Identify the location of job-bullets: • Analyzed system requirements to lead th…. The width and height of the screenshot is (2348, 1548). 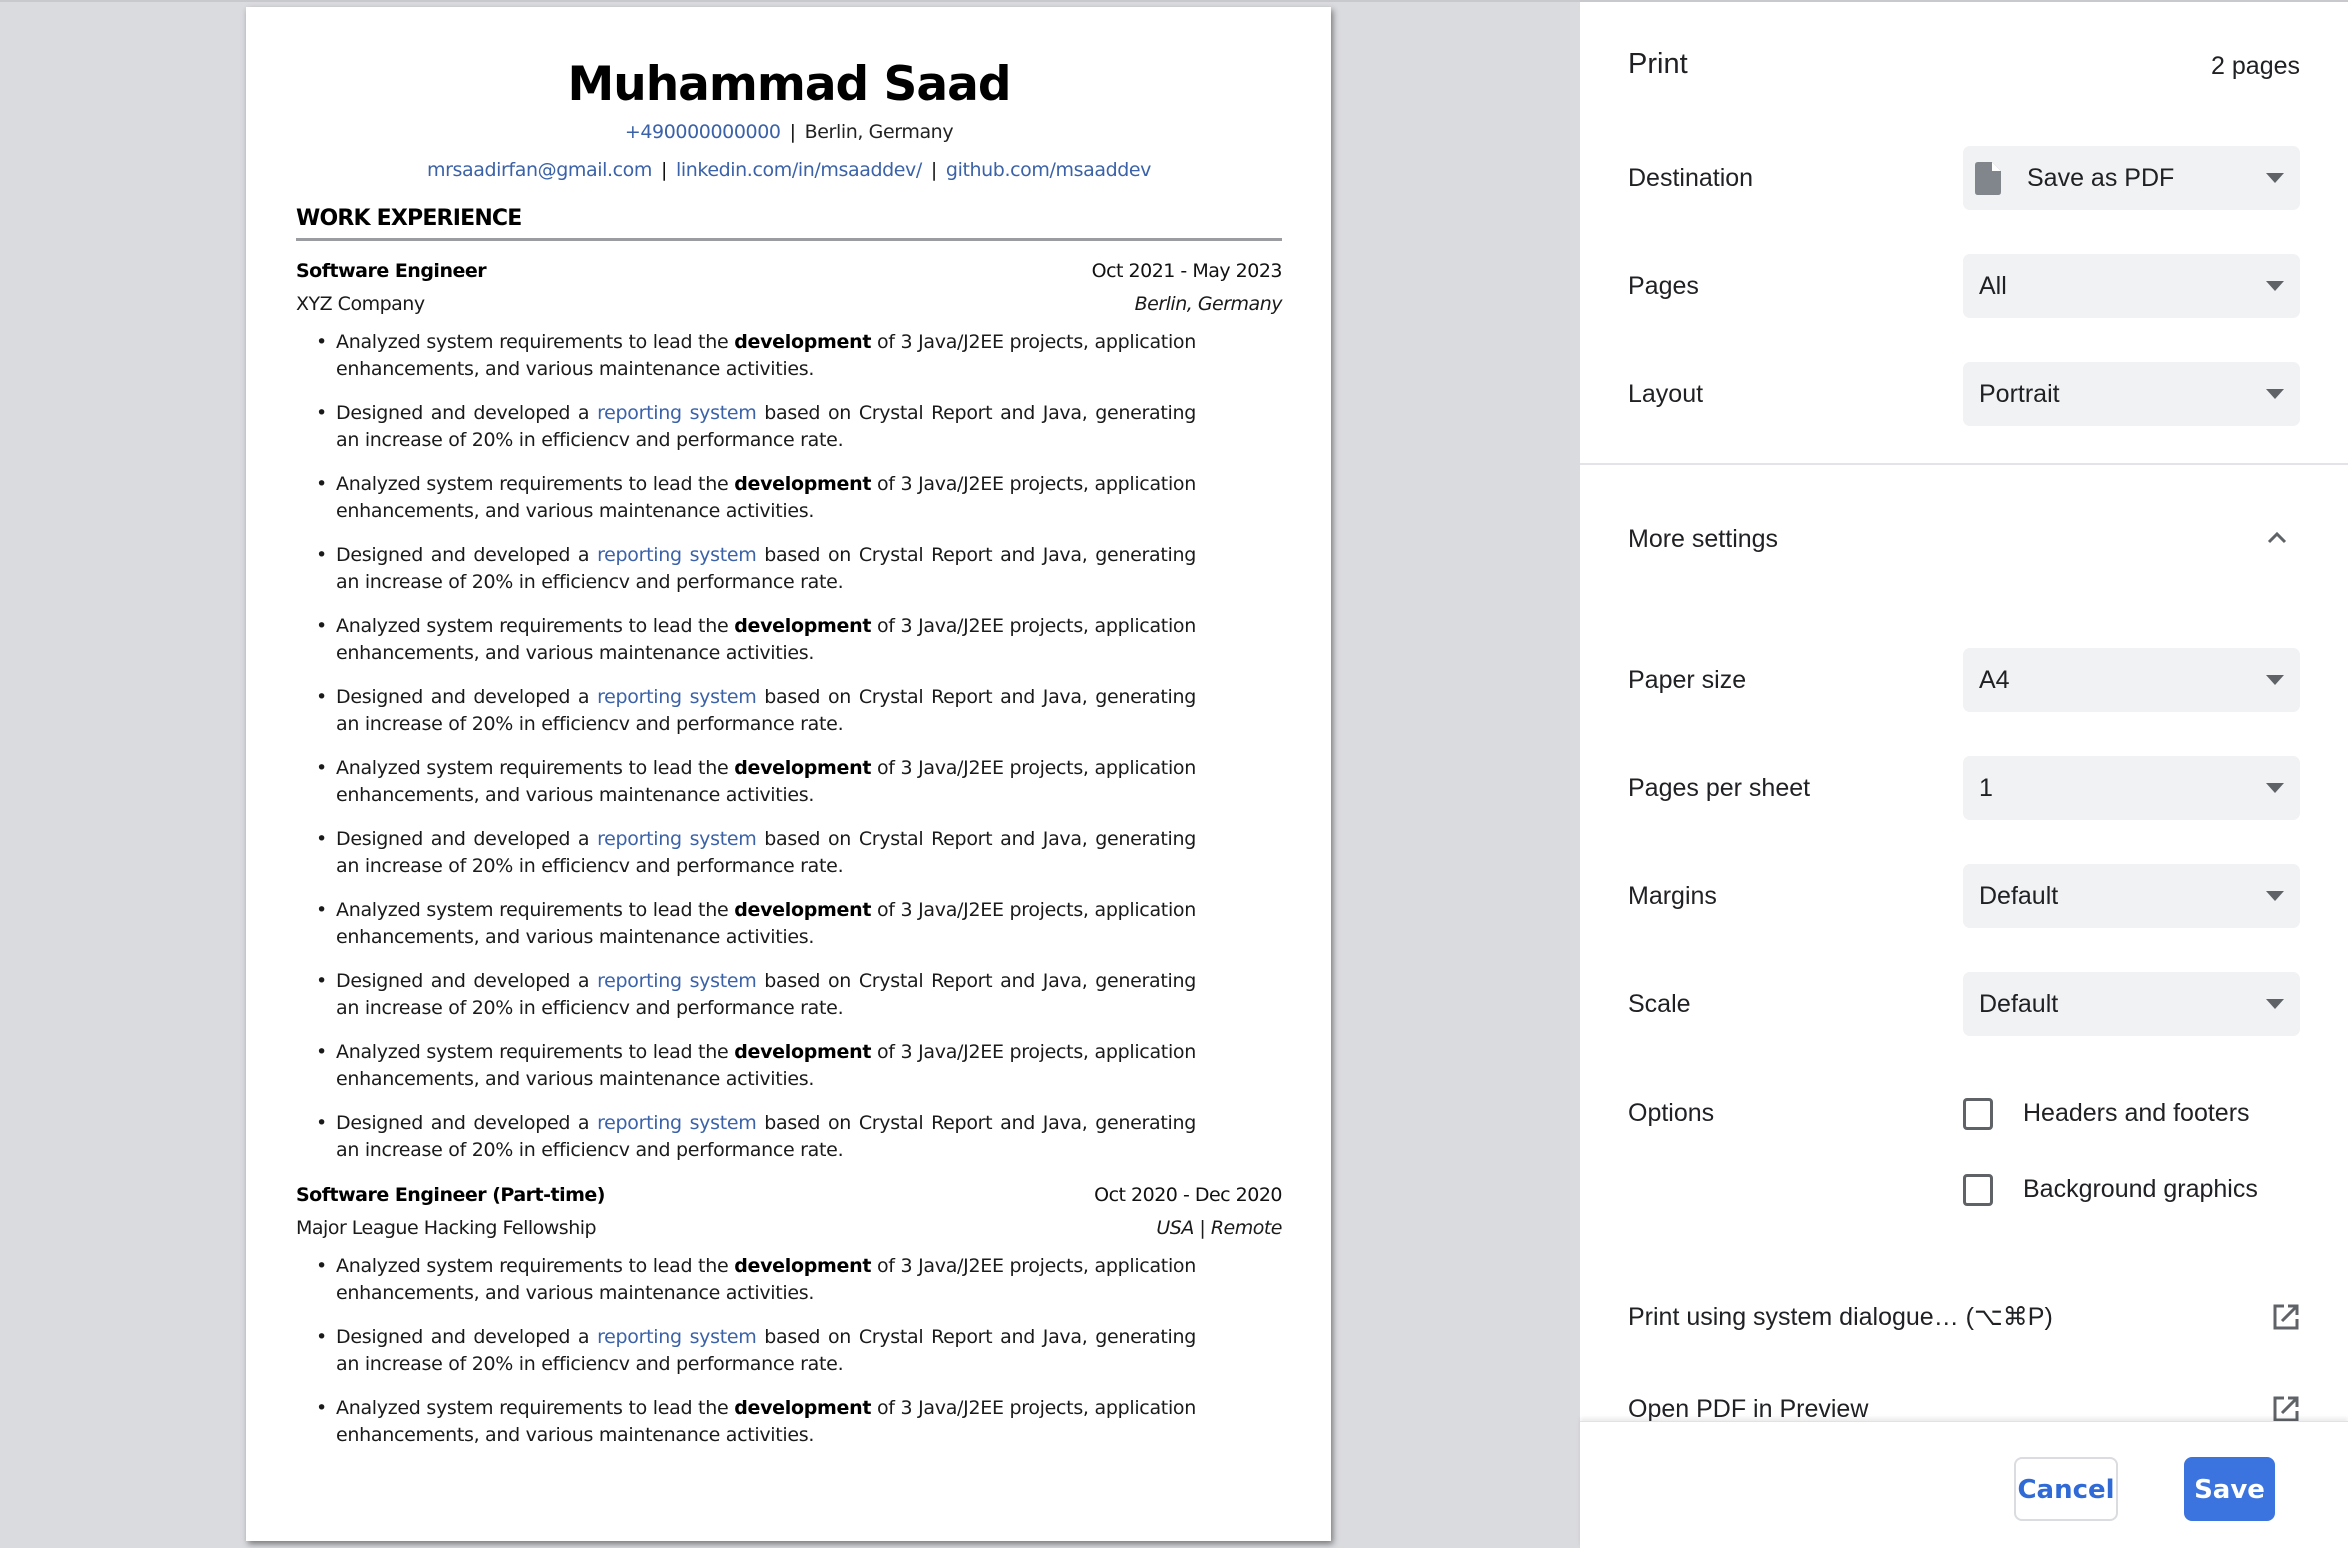
(789, 1351).